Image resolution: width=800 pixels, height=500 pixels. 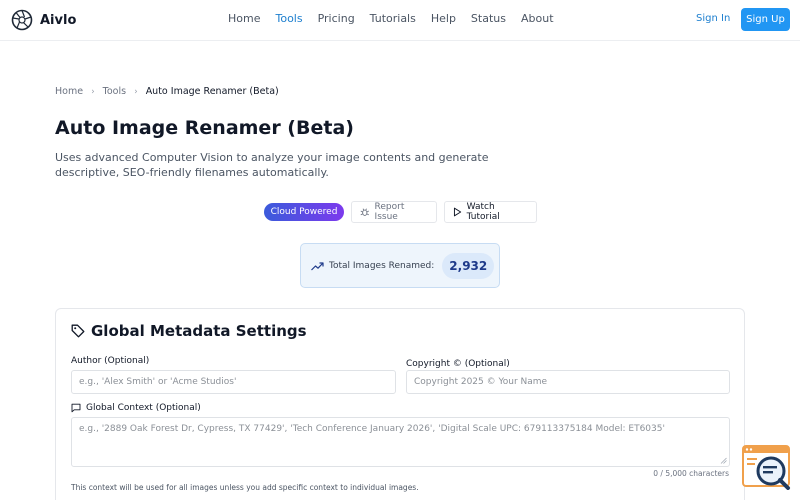 I want to click on trending-up-icon, so click(x=317, y=265).